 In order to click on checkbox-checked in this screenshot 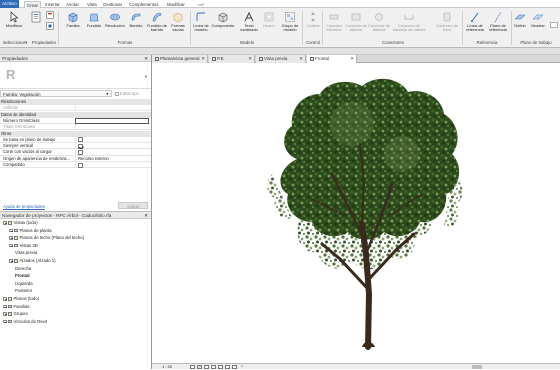, I will do `click(80, 146)`.